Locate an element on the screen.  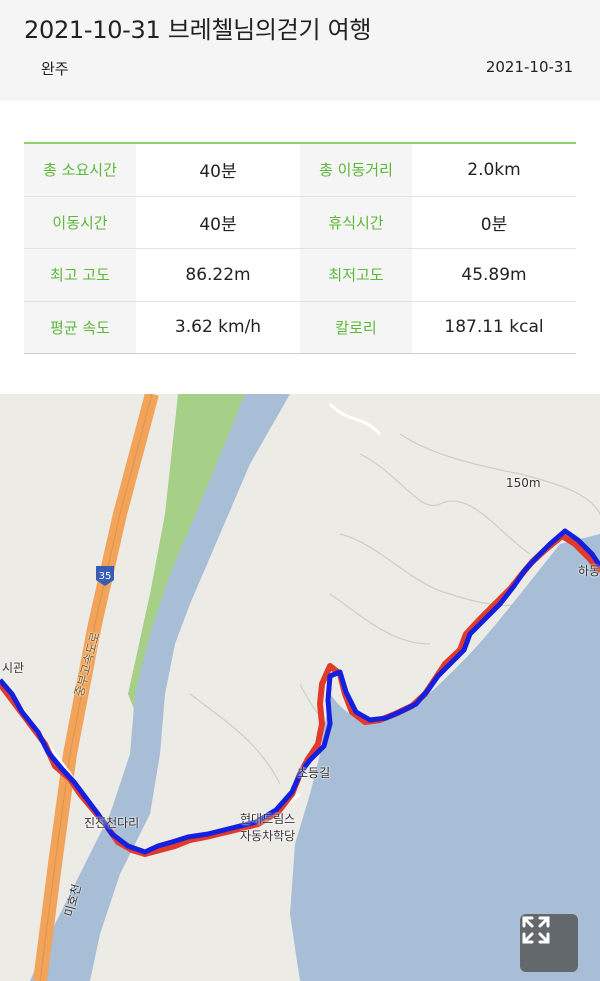
place-label-hadong: 하동 is located at coordinates (589, 571).